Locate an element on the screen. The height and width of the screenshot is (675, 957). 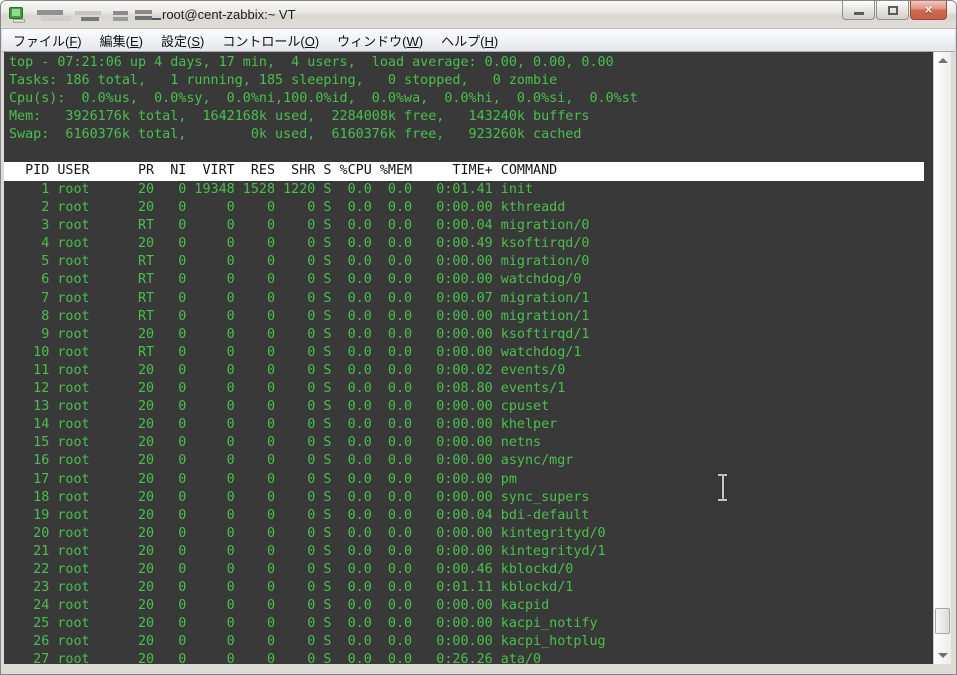
scroll-up-button is located at coordinates (943, 60).